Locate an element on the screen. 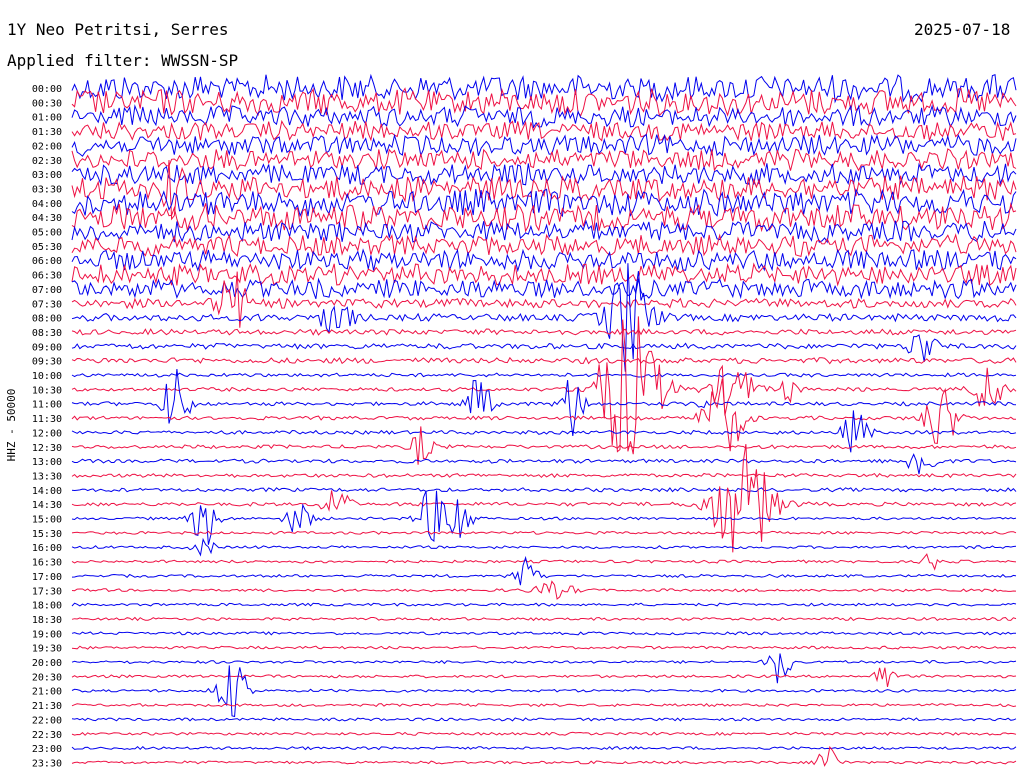 The image size is (1024, 780). row-label-0700: 07:00 is located at coordinates (47, 290).